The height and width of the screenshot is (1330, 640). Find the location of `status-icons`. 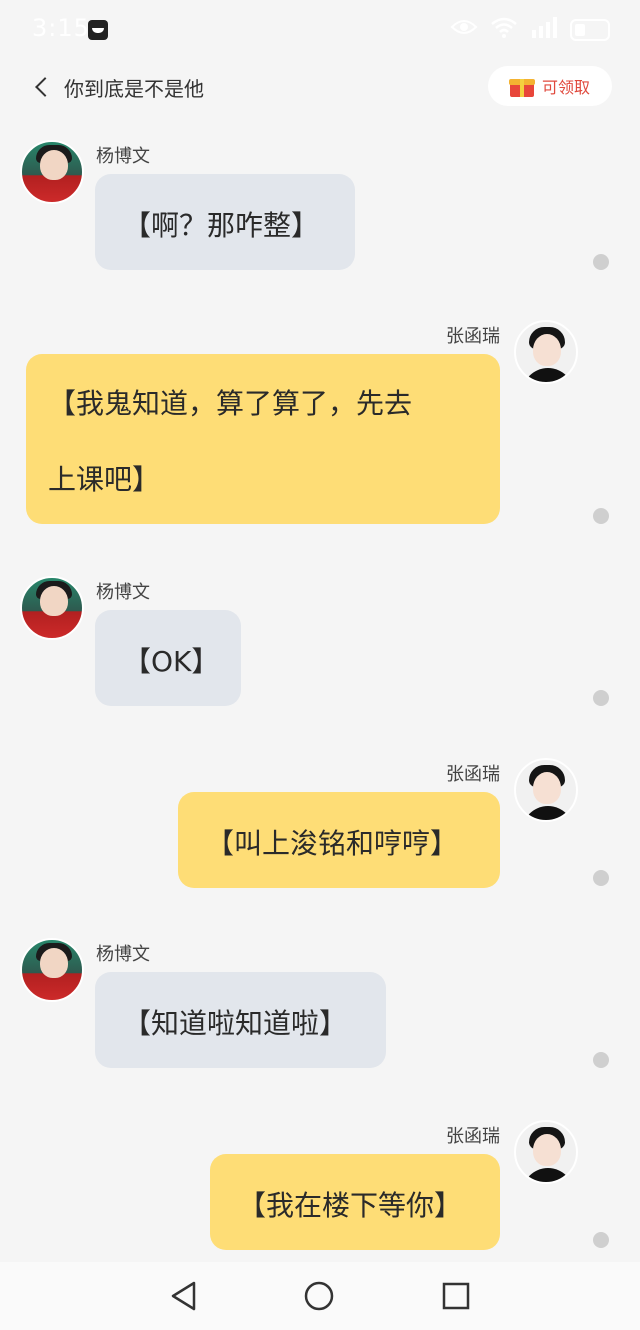

status-icons is located at coordinates (530, 30).